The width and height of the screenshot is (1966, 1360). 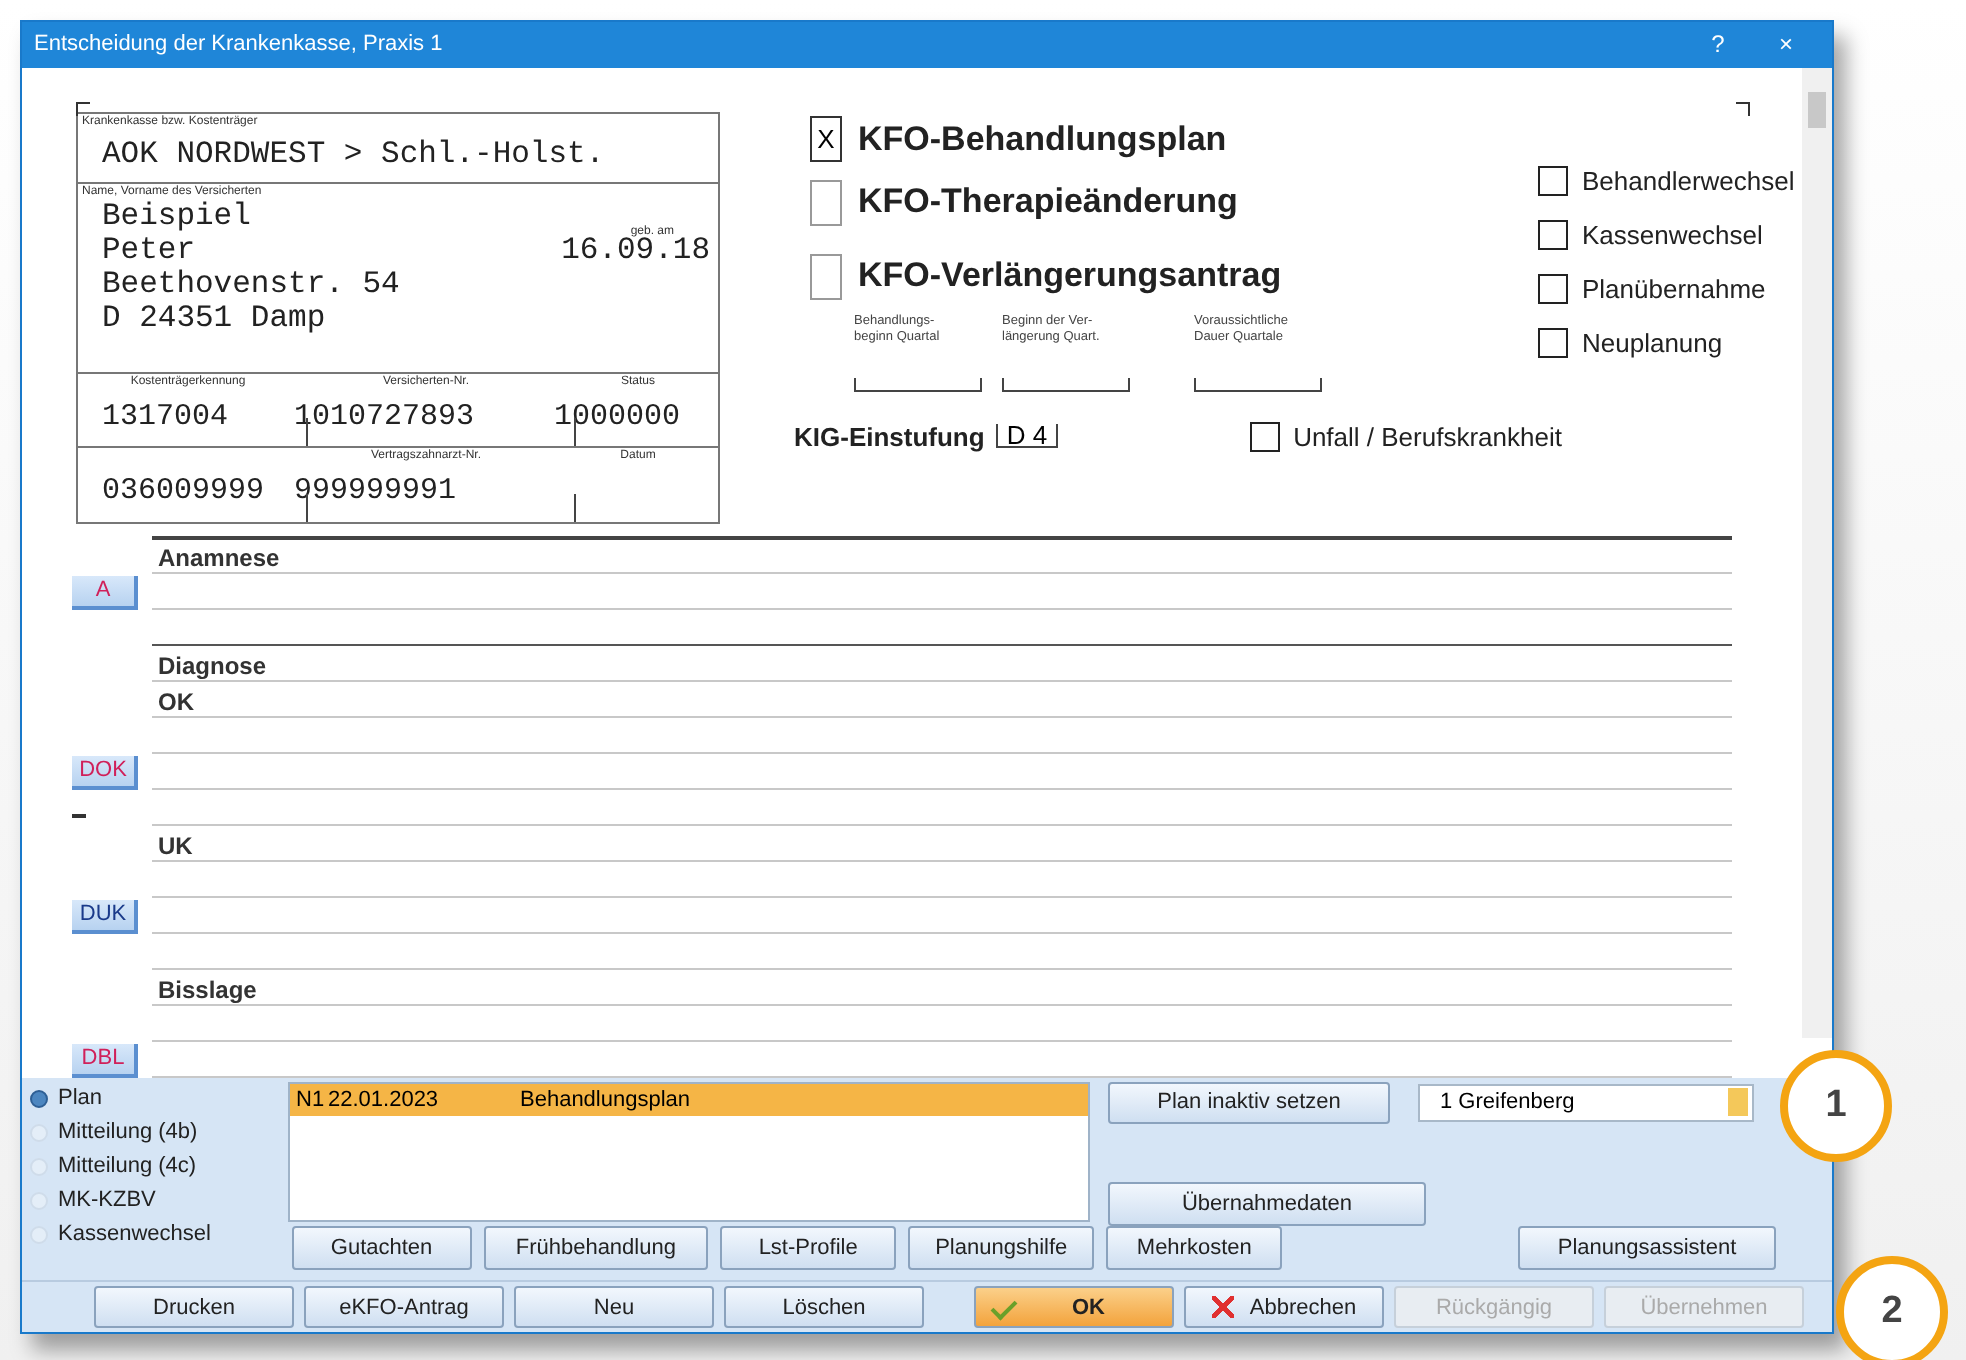 I want to click on toolbar-button: Mehrkosten, so click(x=1194, y=1247).